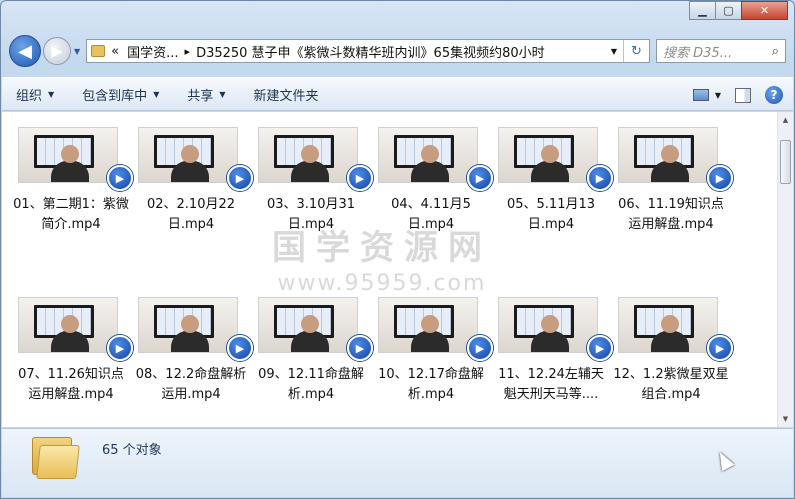 Image resolution: width=795 pixels, height=499 pixels. I want to click on share-menu: 共享 ▼, so click(206, 94).